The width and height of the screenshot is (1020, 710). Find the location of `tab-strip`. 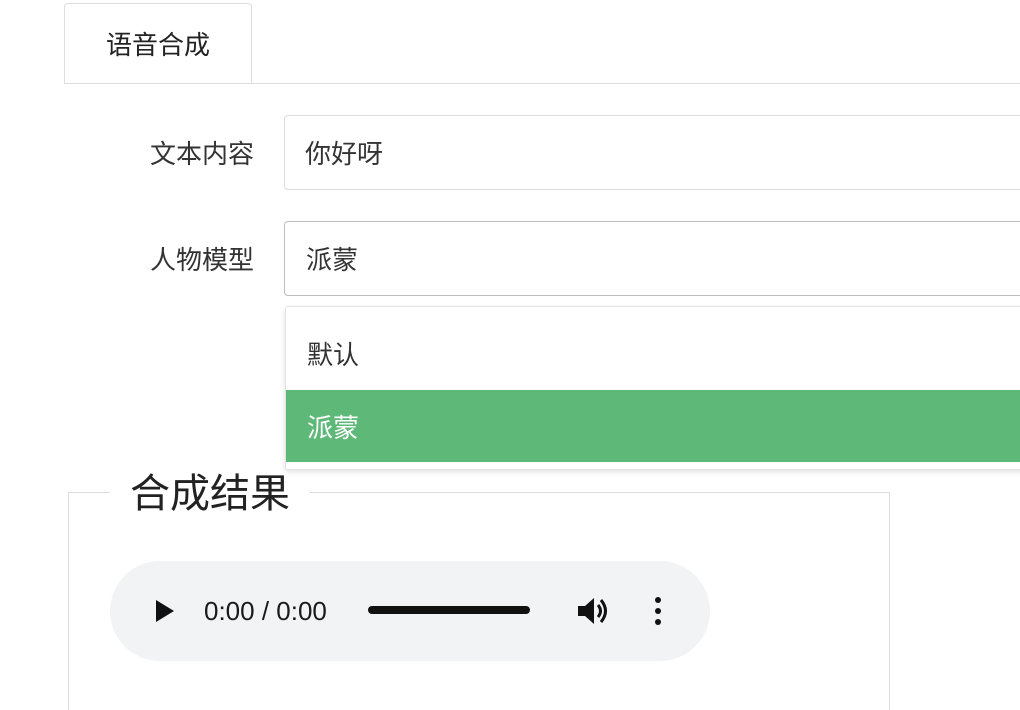

tab-strip is located at coordinates (542, 83).